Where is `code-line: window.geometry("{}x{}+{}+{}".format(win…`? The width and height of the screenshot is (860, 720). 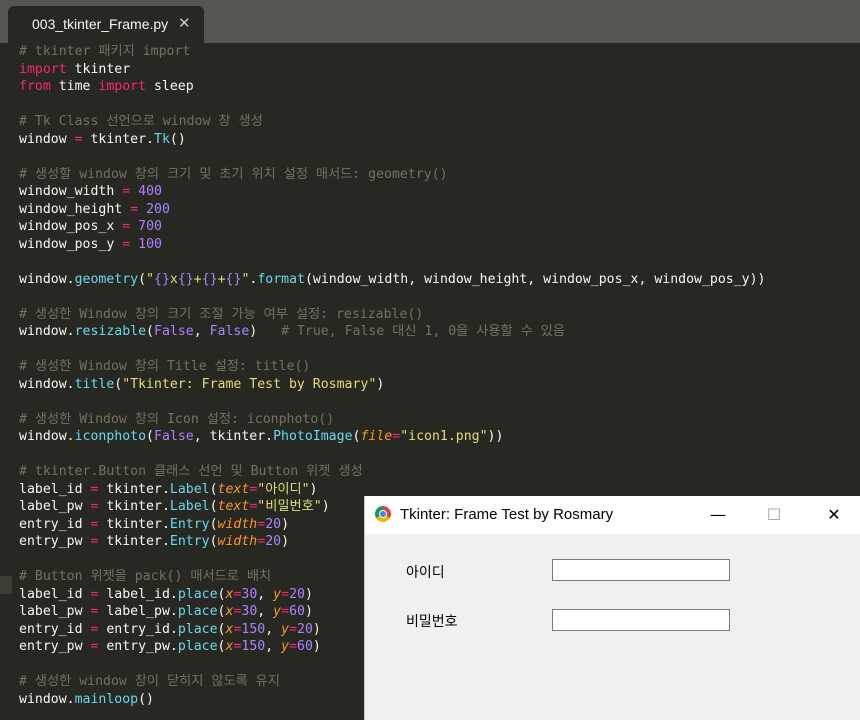
code-line: window.geometry("{}x{}+{}+{}".format(win… is located at coordinates (392, 280).